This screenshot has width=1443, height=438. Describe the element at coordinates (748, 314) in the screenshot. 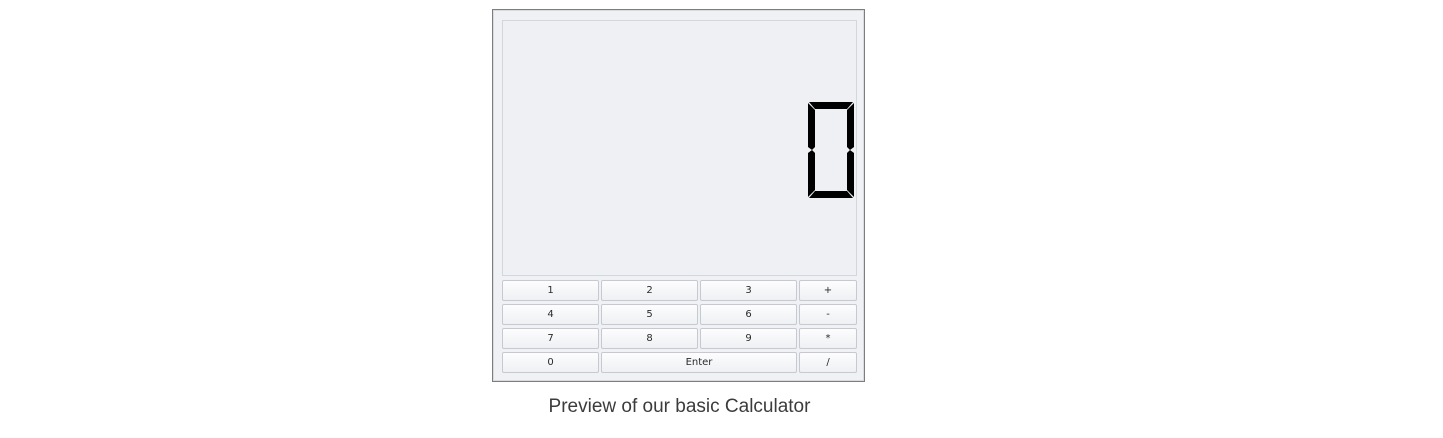

I see `key-6: 6` at that location.